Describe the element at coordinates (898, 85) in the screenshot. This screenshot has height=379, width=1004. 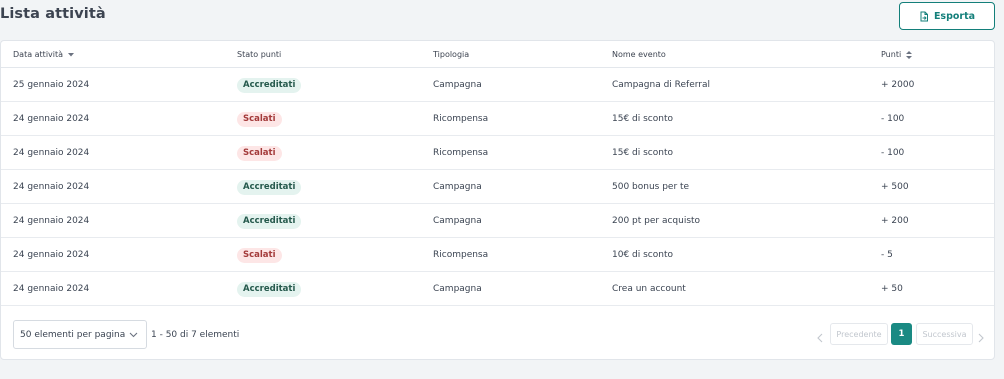
I see `cell-points: + 2000` at that location.